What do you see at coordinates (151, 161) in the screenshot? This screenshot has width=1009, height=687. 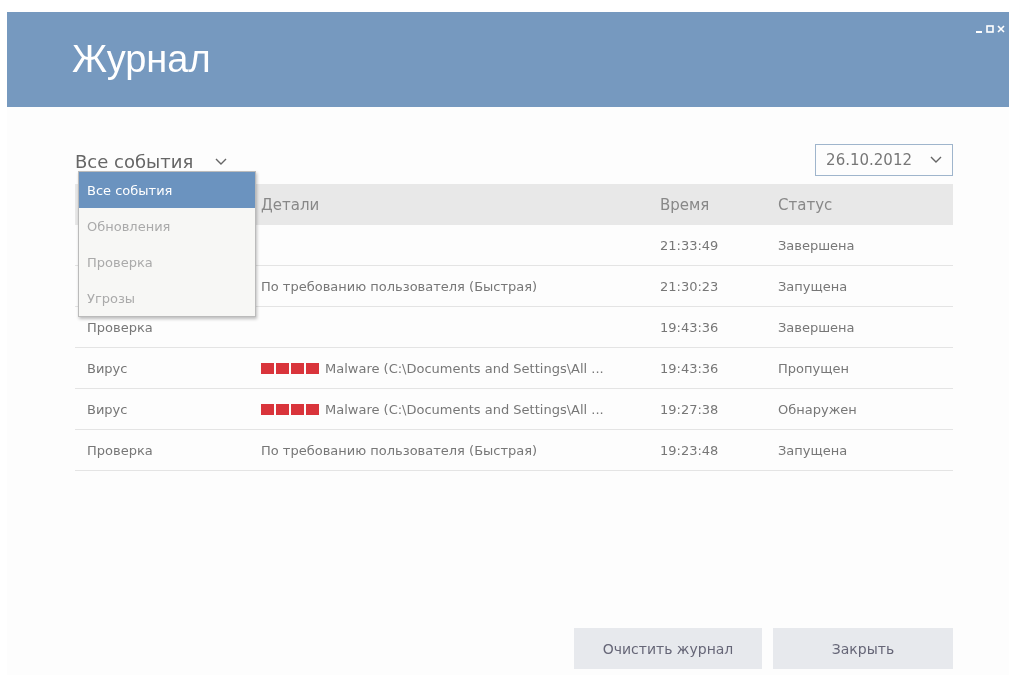 I see `event-filter-dropdown: Все события` at bounding box center [151, 161].